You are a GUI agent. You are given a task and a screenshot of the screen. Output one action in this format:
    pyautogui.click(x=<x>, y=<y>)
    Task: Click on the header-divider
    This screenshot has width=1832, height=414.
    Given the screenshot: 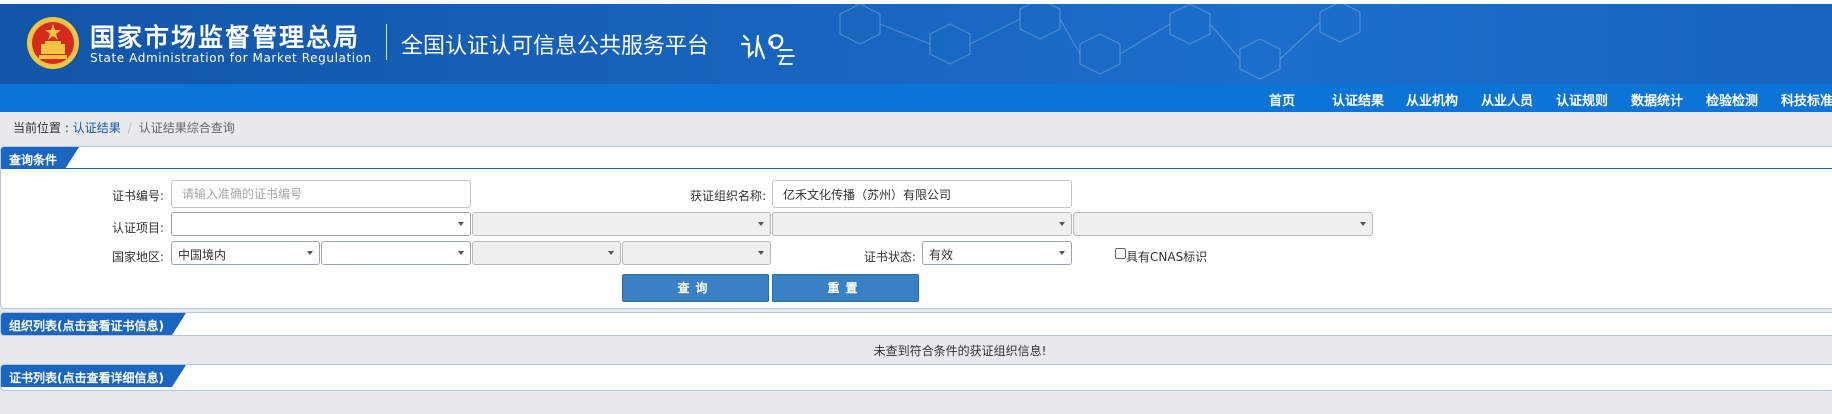 What is the action you would take?
    pyautogui.click(x=386, y=42)
    